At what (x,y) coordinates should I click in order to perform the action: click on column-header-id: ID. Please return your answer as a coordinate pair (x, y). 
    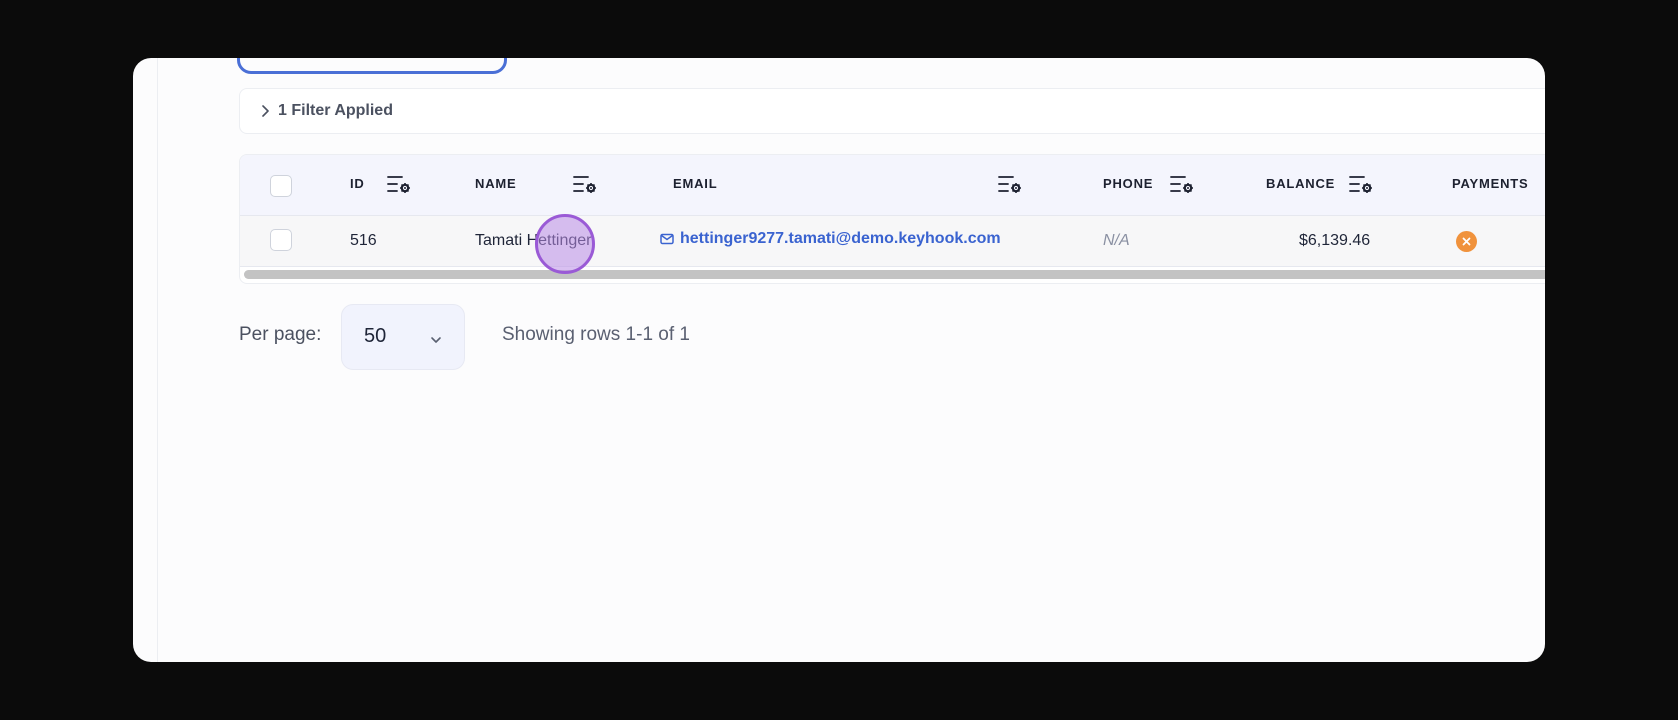
    Looking at the image, I should click on (357, 183).